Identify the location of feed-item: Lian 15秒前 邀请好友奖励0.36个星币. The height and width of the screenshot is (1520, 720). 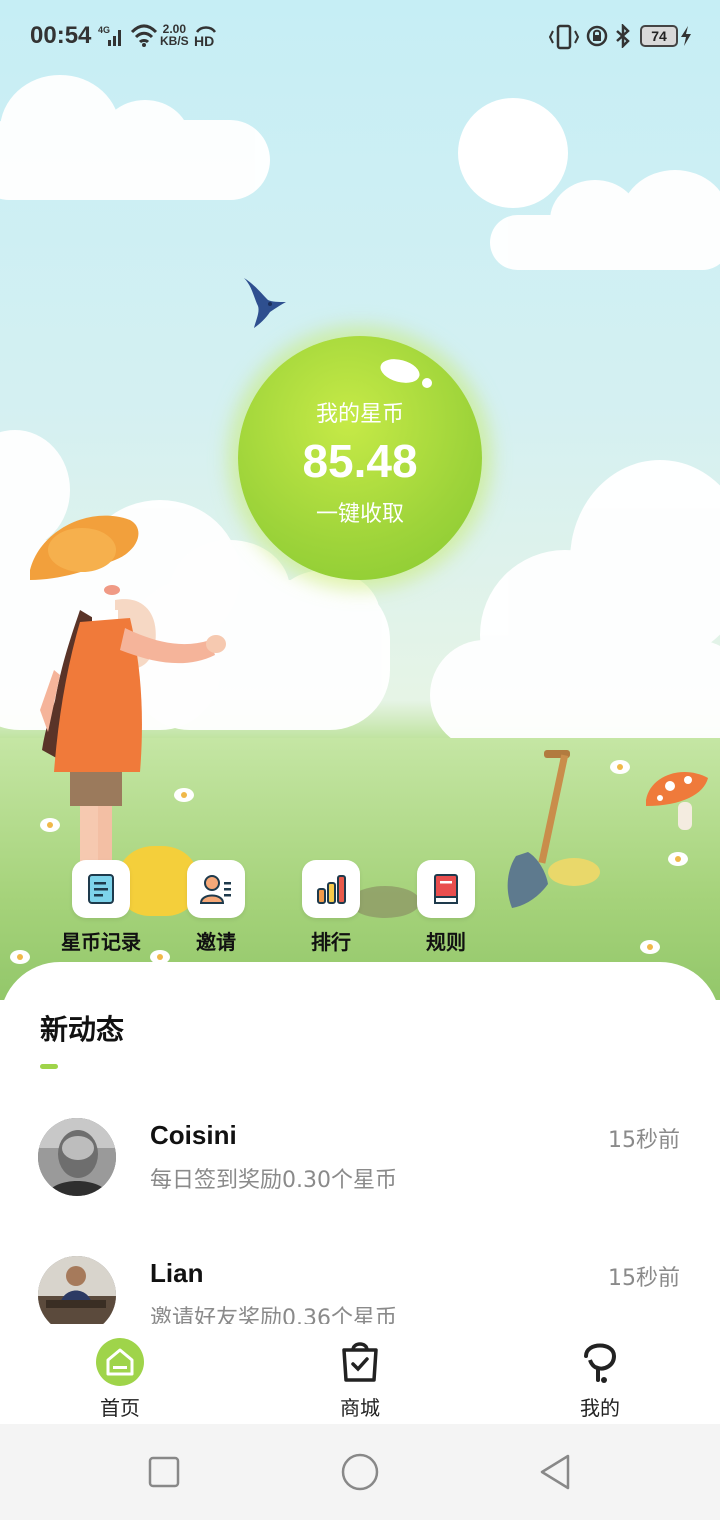
(360, 1290).